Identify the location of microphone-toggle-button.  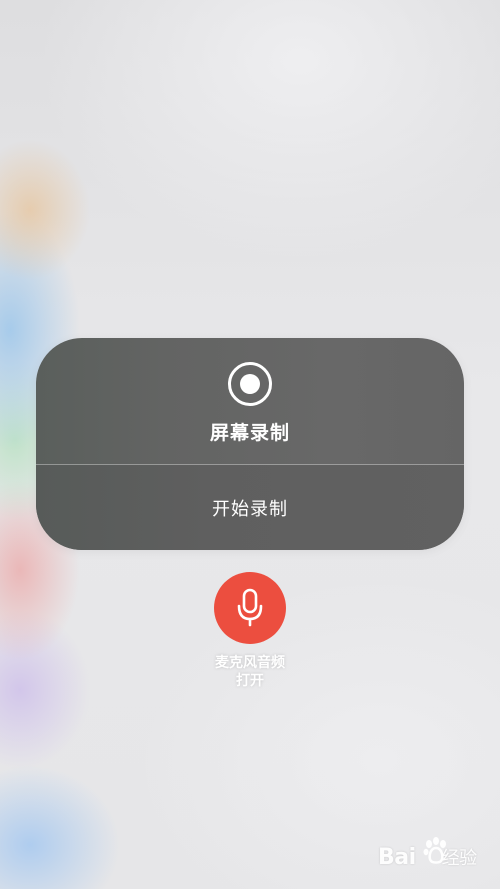
(250, 608).